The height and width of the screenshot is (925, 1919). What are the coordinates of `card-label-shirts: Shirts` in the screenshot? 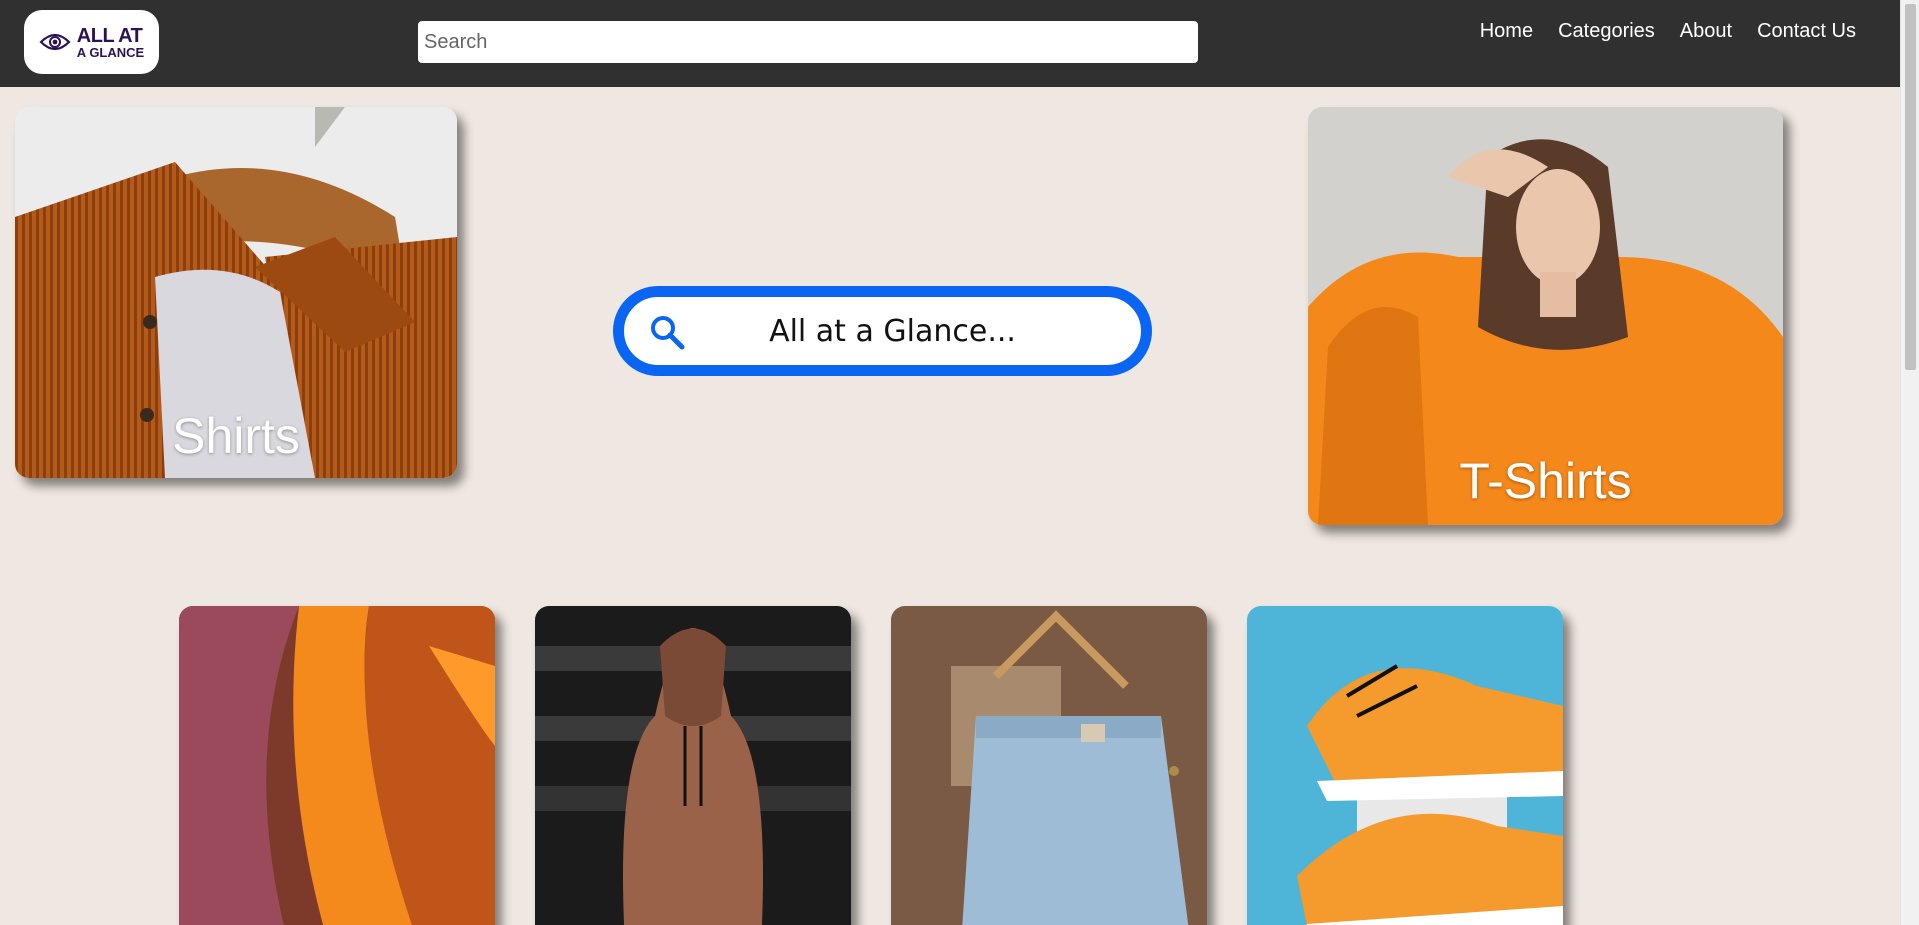 It's located at (236, 436).